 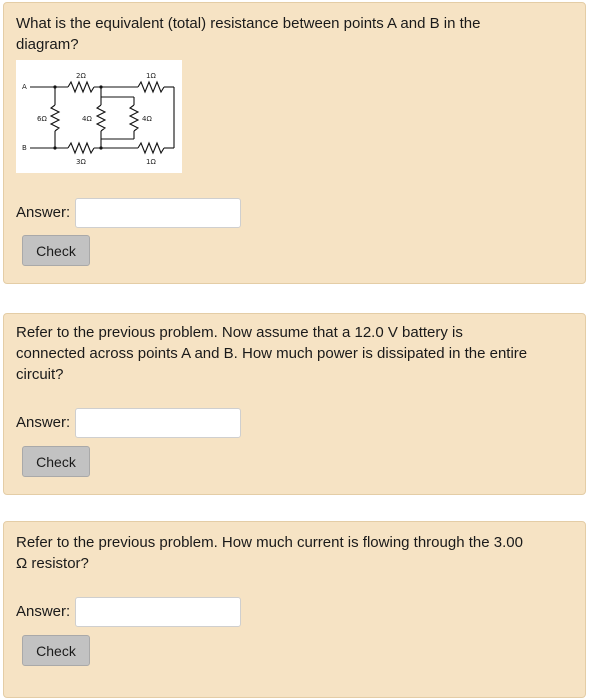 I want to click on resistor-right-label: 4Ω, so click(x=147, y=119).